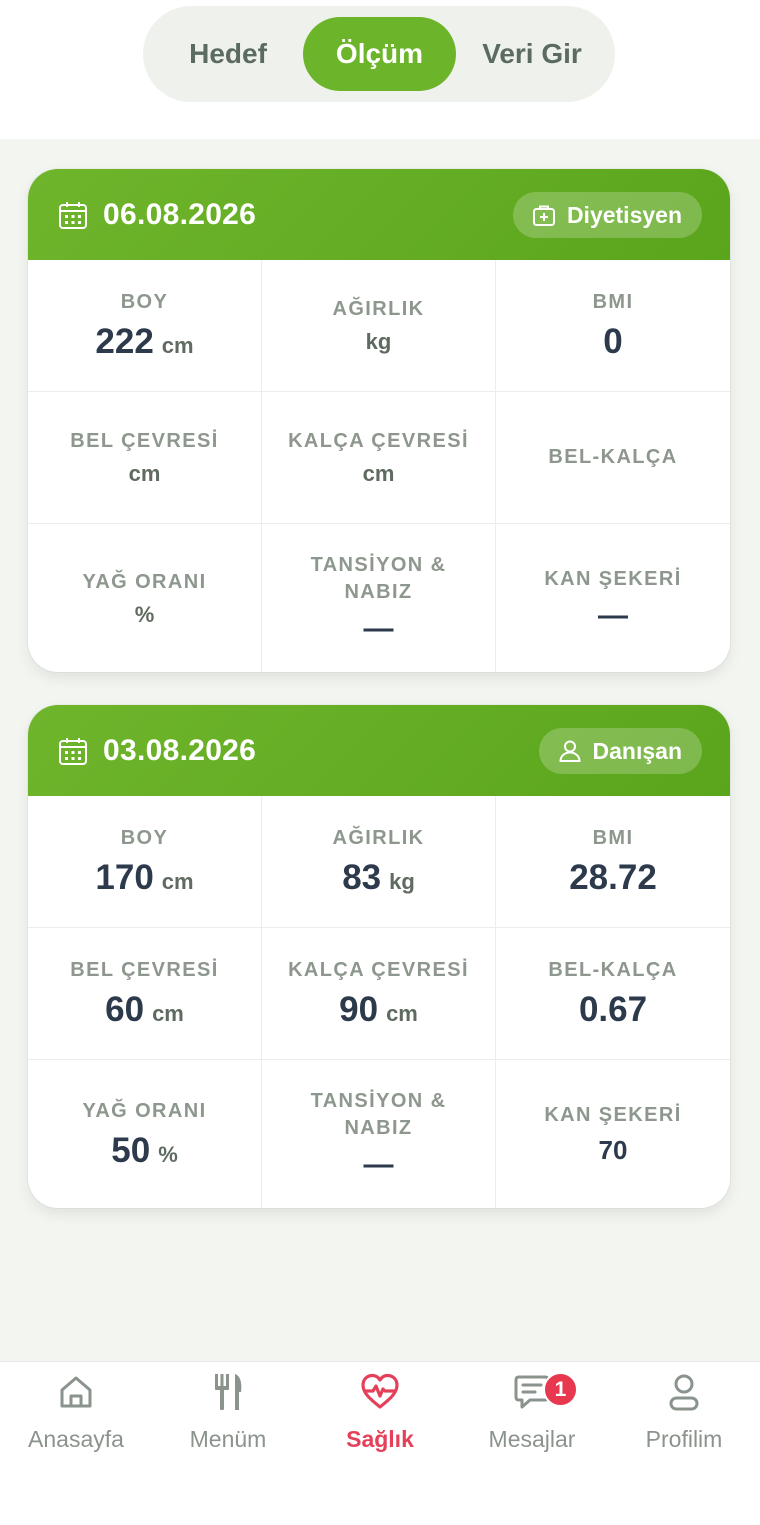 The height and width of the screenshot is (1525, 760). What do you see at coordinates (145, 598) in the screenshot?
I see `metric-fat: YAĞ ORANI %` at bounding box center [145, 598].